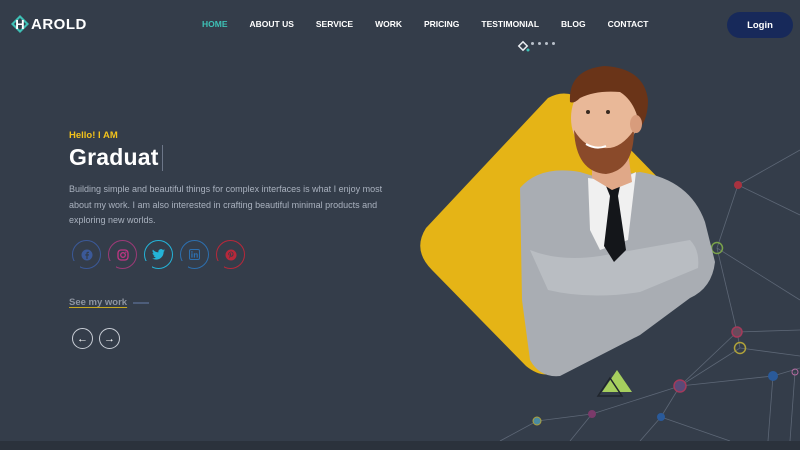 The image size is (800, 450). Describe the element at coordinates (537, 43) in the screenshot. I see `carousel-dots` at that location.